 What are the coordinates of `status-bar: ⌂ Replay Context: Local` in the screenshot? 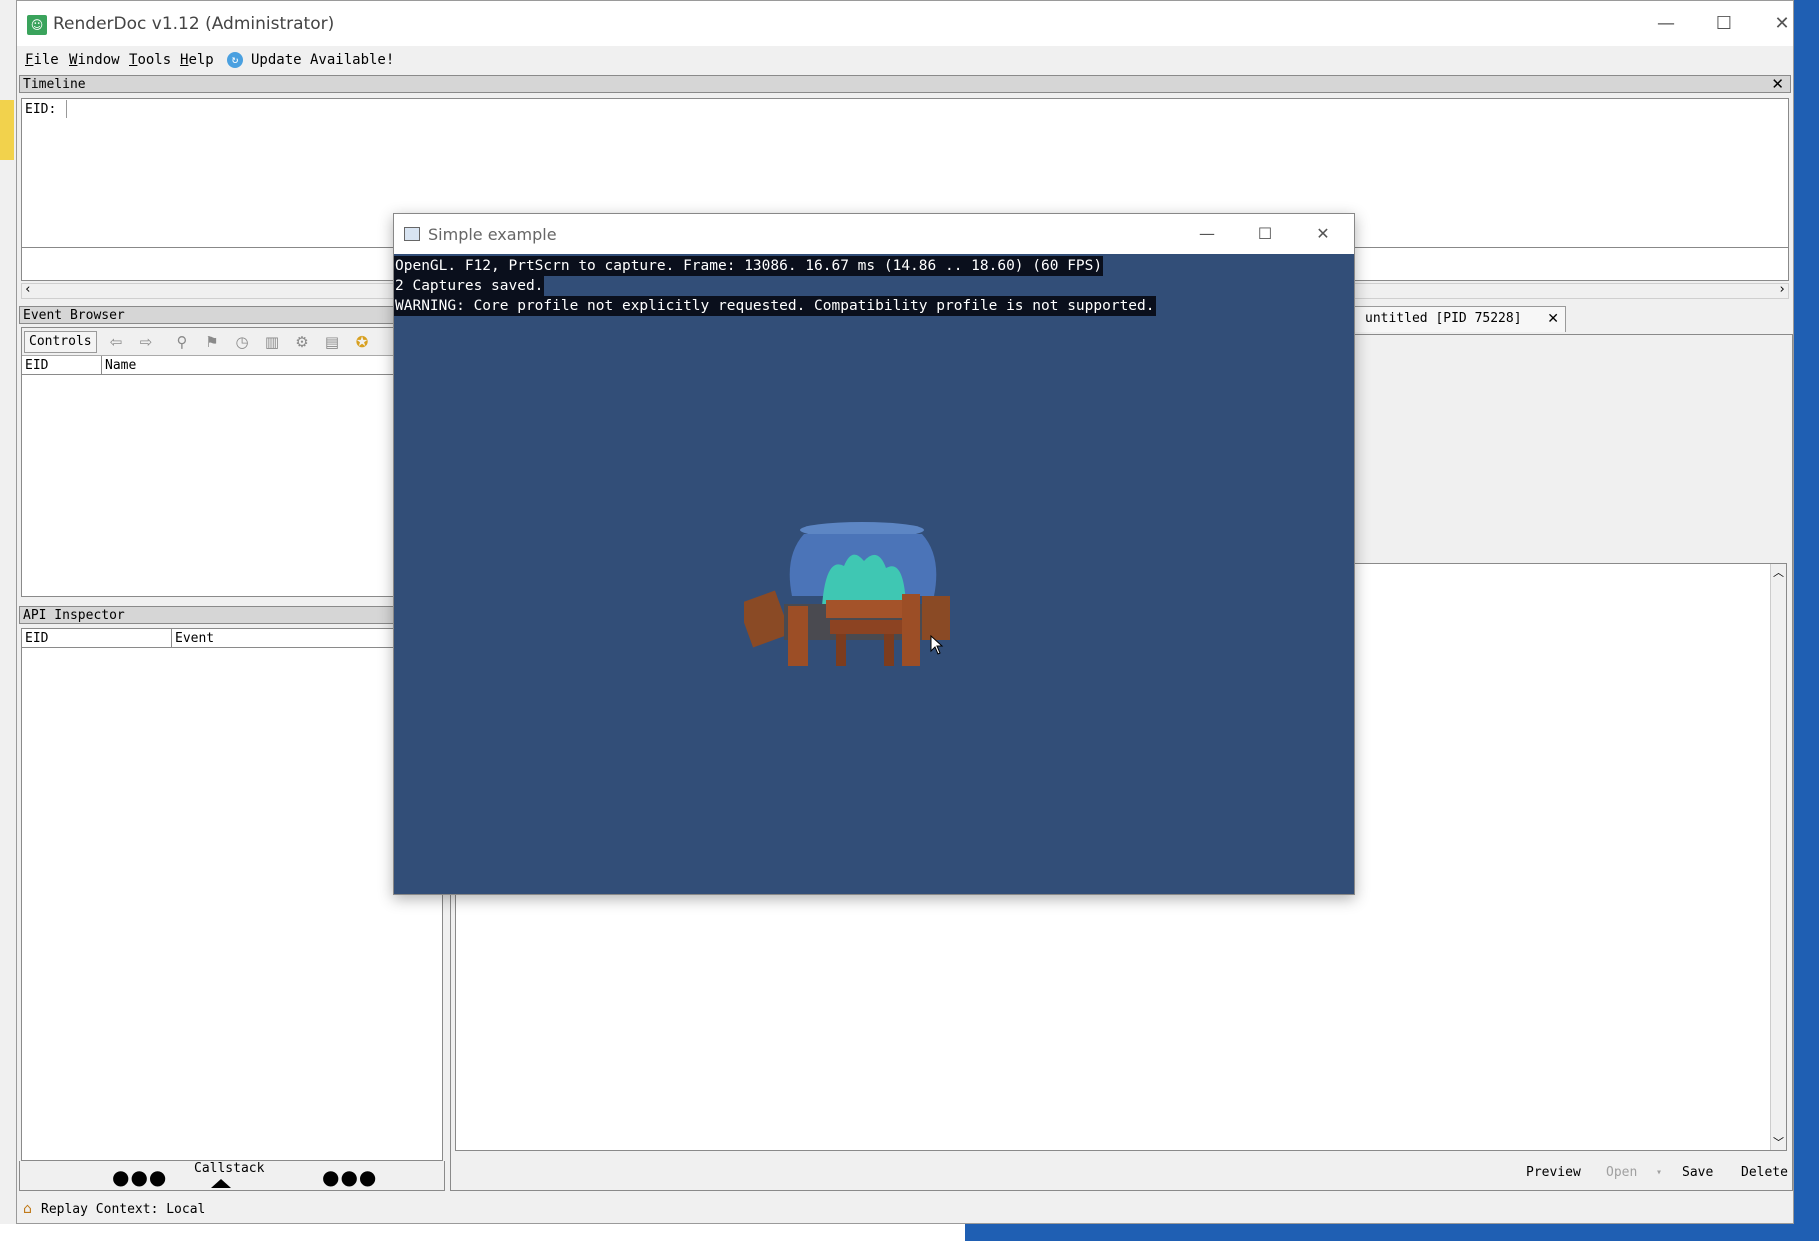 It's located at (905, 1210).